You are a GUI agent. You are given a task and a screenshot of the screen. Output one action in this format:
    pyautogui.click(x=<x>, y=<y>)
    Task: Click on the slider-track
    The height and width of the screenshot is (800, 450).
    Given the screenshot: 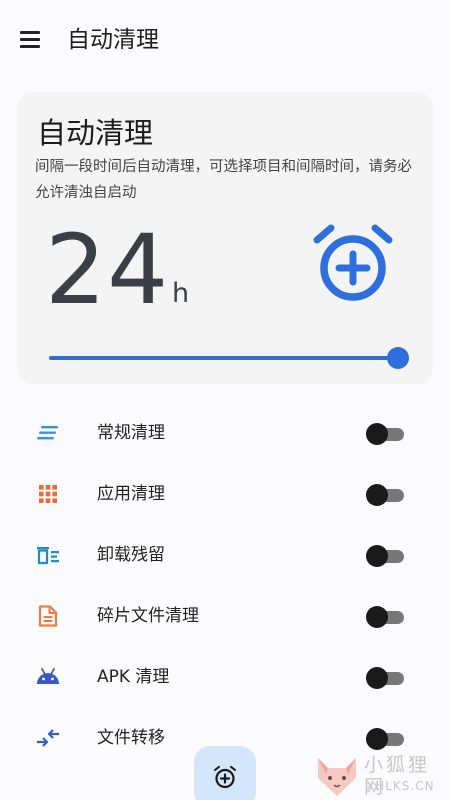 What is the action you would take?
    pyautogui.click(x=223, y=358)
    